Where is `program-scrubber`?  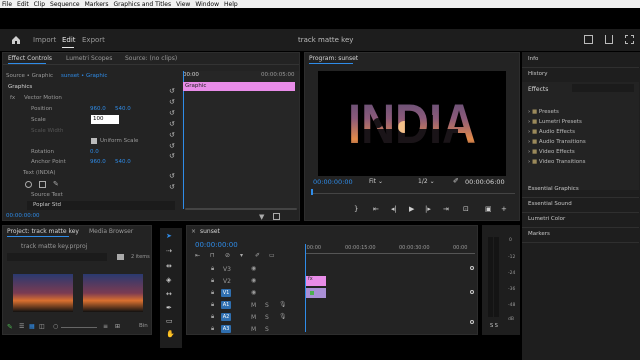 program-scrubber is located at coordinates (413, 192).